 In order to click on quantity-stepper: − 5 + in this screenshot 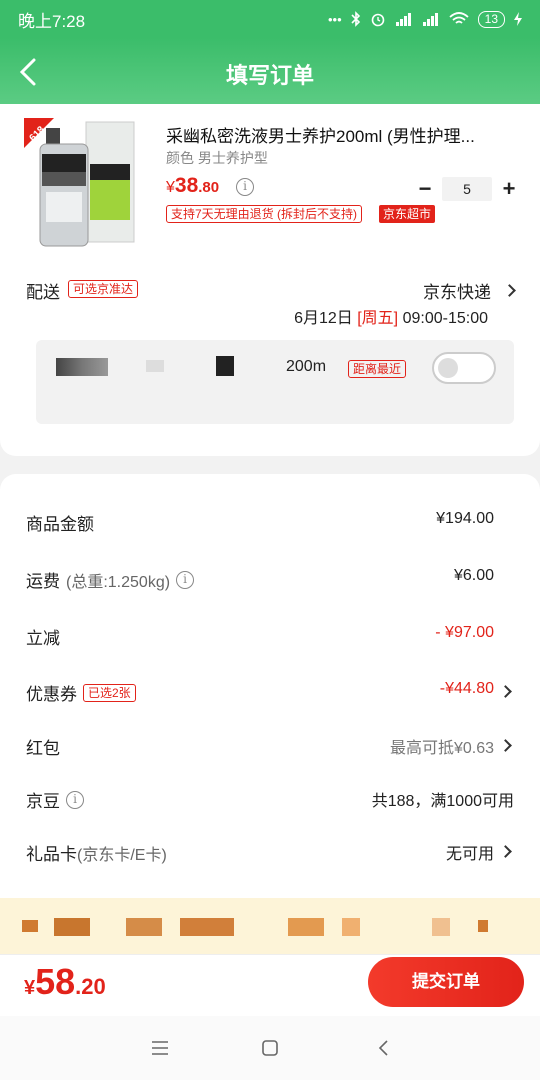, I will do `click(467, 189)`.